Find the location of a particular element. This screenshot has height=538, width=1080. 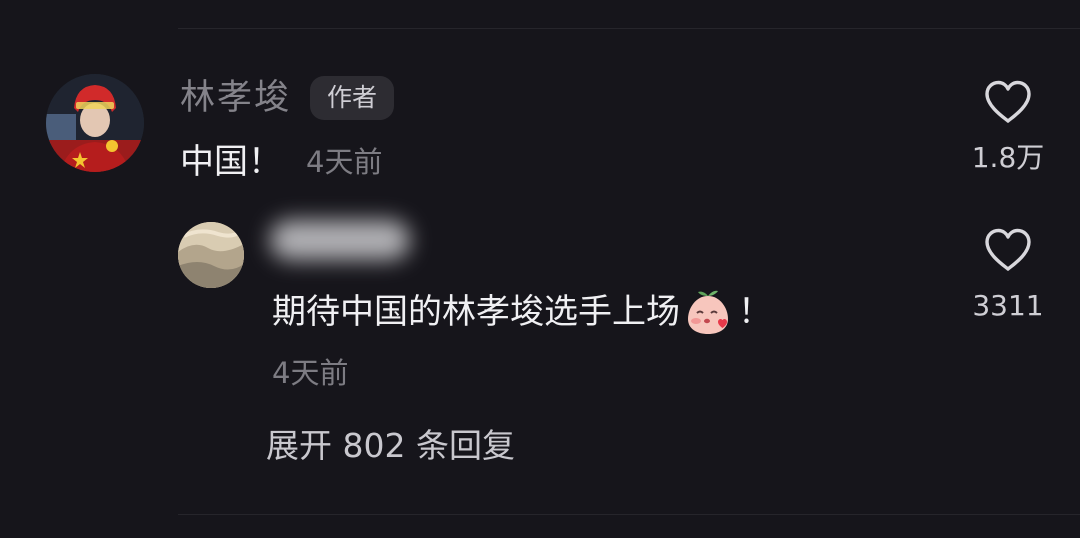

author-avatar is located at coordinates (95, 123).